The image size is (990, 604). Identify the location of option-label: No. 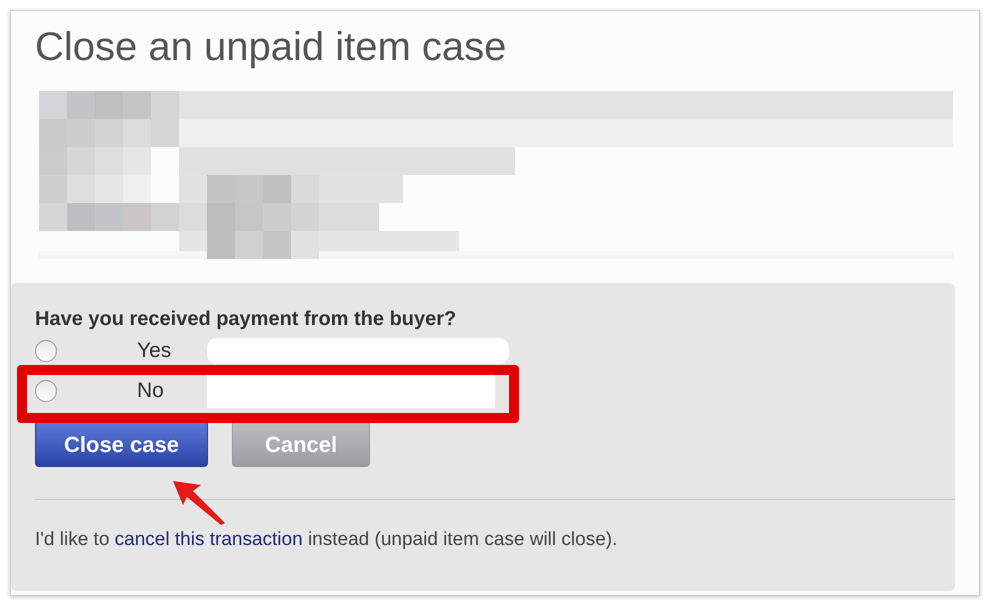
(151, 391).